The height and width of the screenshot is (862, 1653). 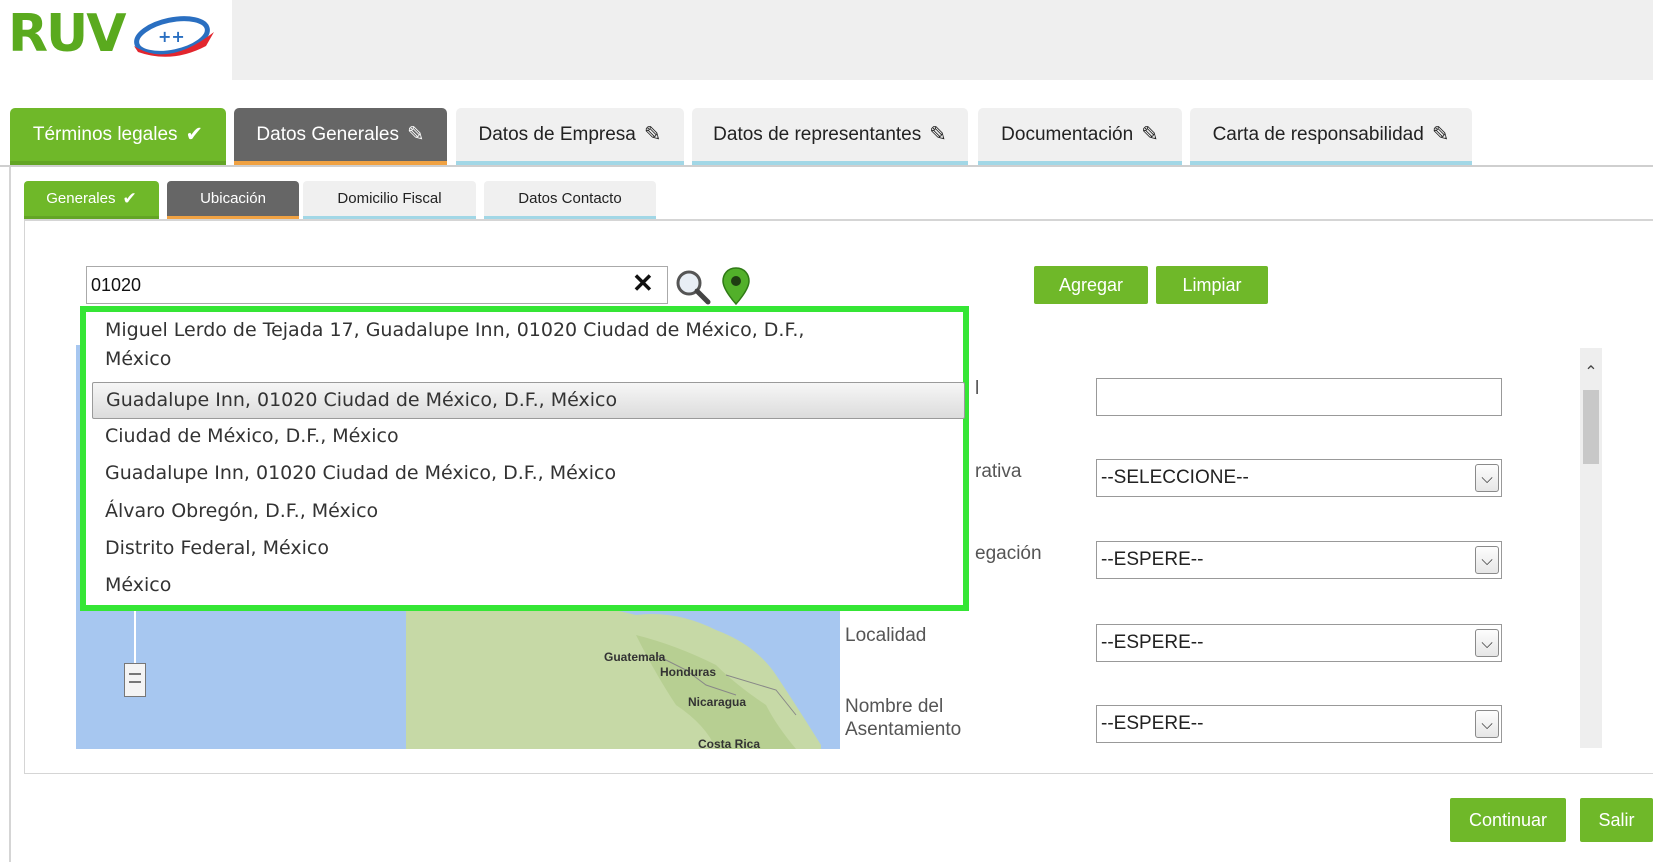 What do you see at coordinates (643, 283) in the screenshot?
I see `clear-icon: ✕` at bounding box center [643, 283].